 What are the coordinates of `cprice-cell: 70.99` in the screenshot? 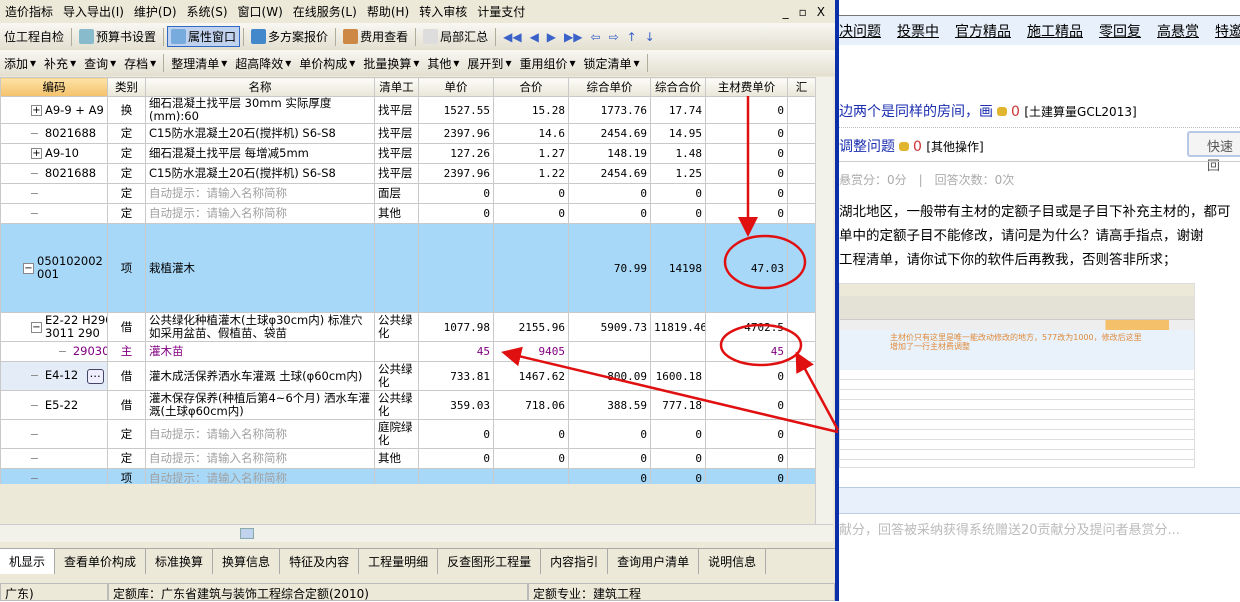 It's located at (609, 268).